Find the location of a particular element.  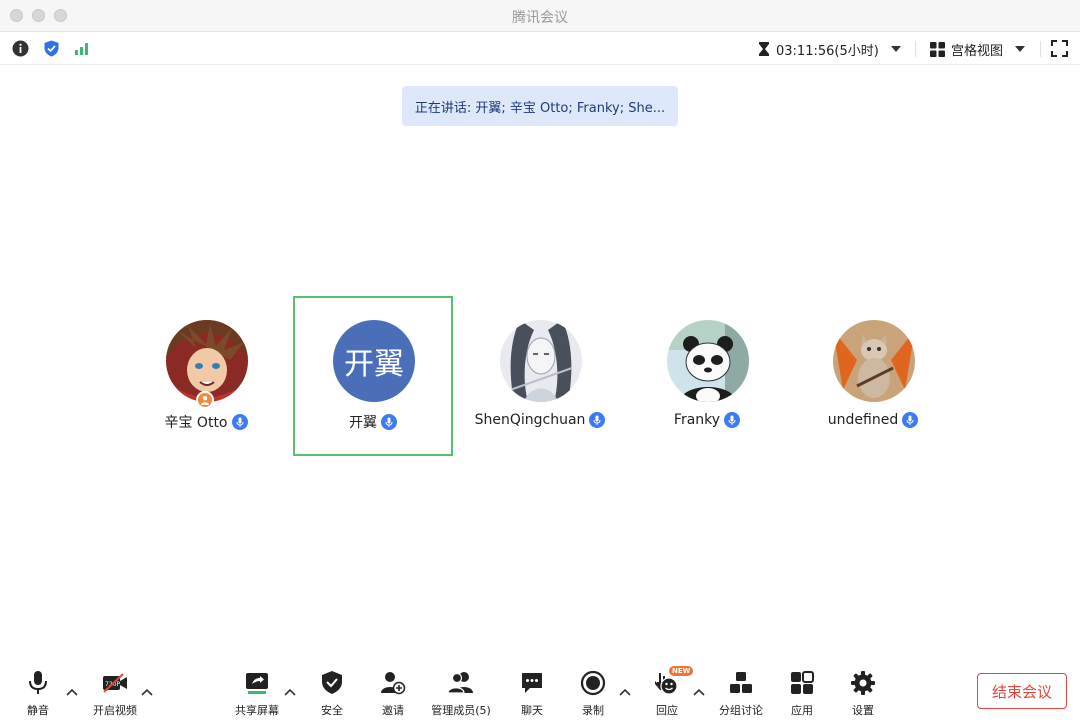

manage-members-button: 管理成员(5) is located at coordinates (461, 691).